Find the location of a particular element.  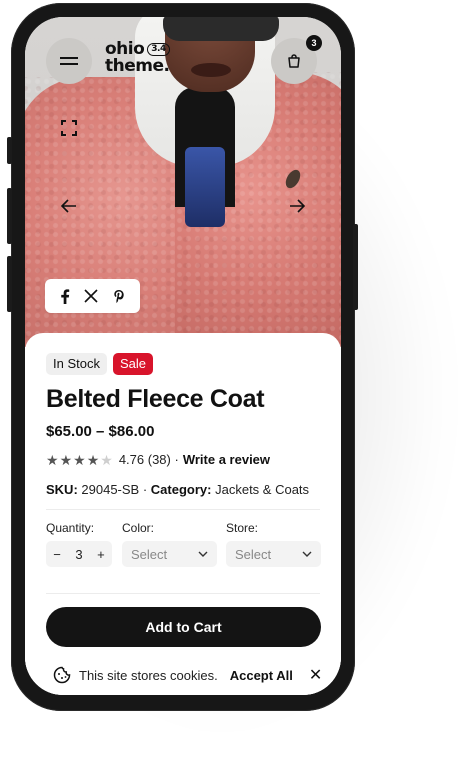

pinterest-icon is located at coordinates (119, 296).